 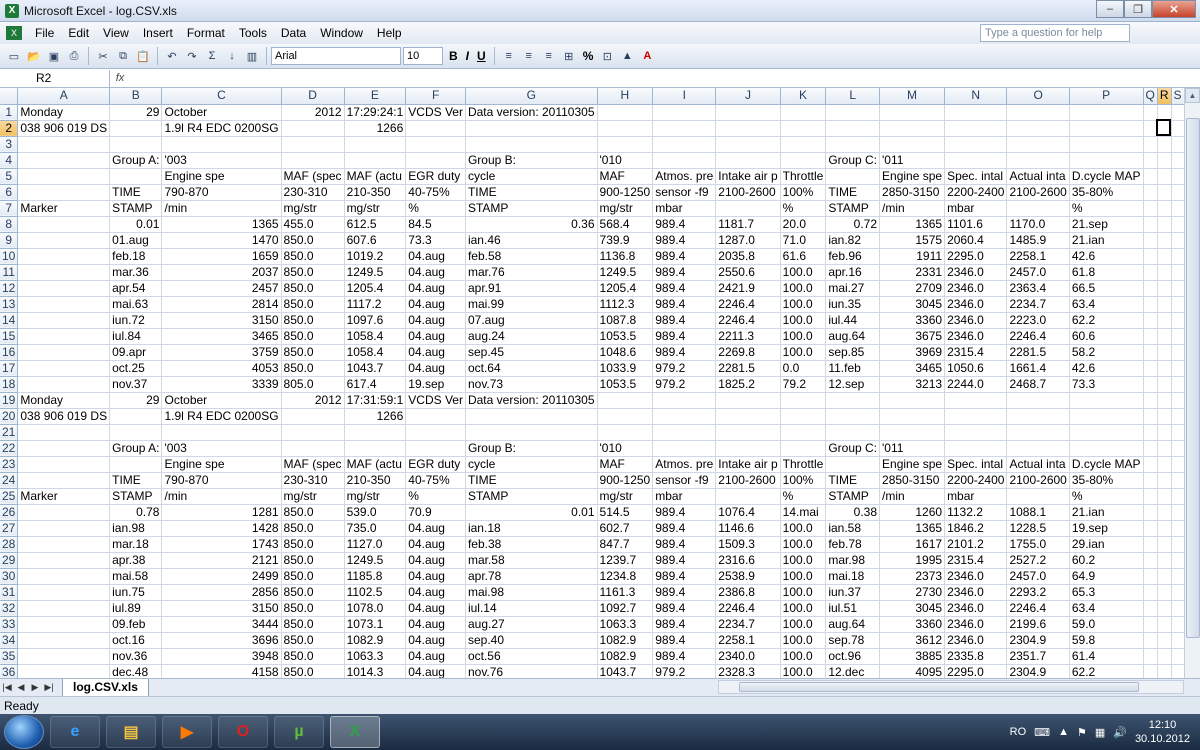 What do you see at coordinates (853, 336) in the screenshot?
I see `cell: aug.64` at bounding box center [853, 336].